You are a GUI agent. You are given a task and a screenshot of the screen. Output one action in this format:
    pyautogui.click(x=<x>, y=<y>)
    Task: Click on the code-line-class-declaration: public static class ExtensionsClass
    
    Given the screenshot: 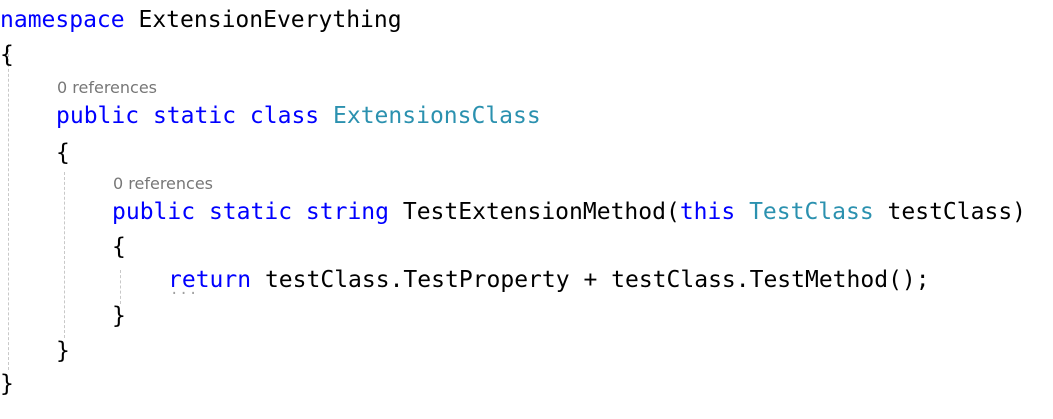 What is the action you would take?
    pyautogui.click(x=298, y=116)
    